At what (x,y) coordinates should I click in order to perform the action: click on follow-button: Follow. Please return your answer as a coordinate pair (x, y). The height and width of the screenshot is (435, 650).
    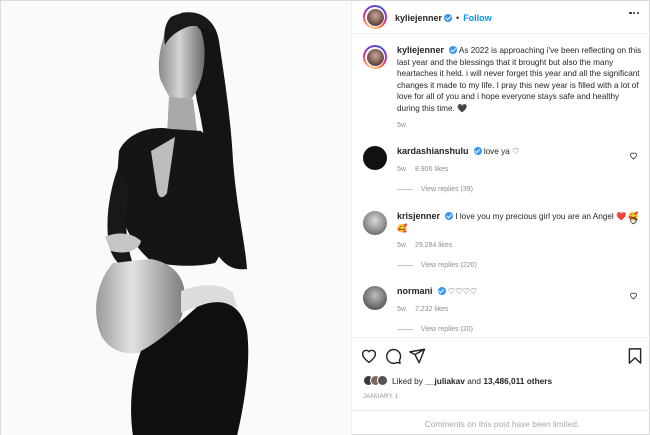
    Looking at the image, I should click on (477, 18).